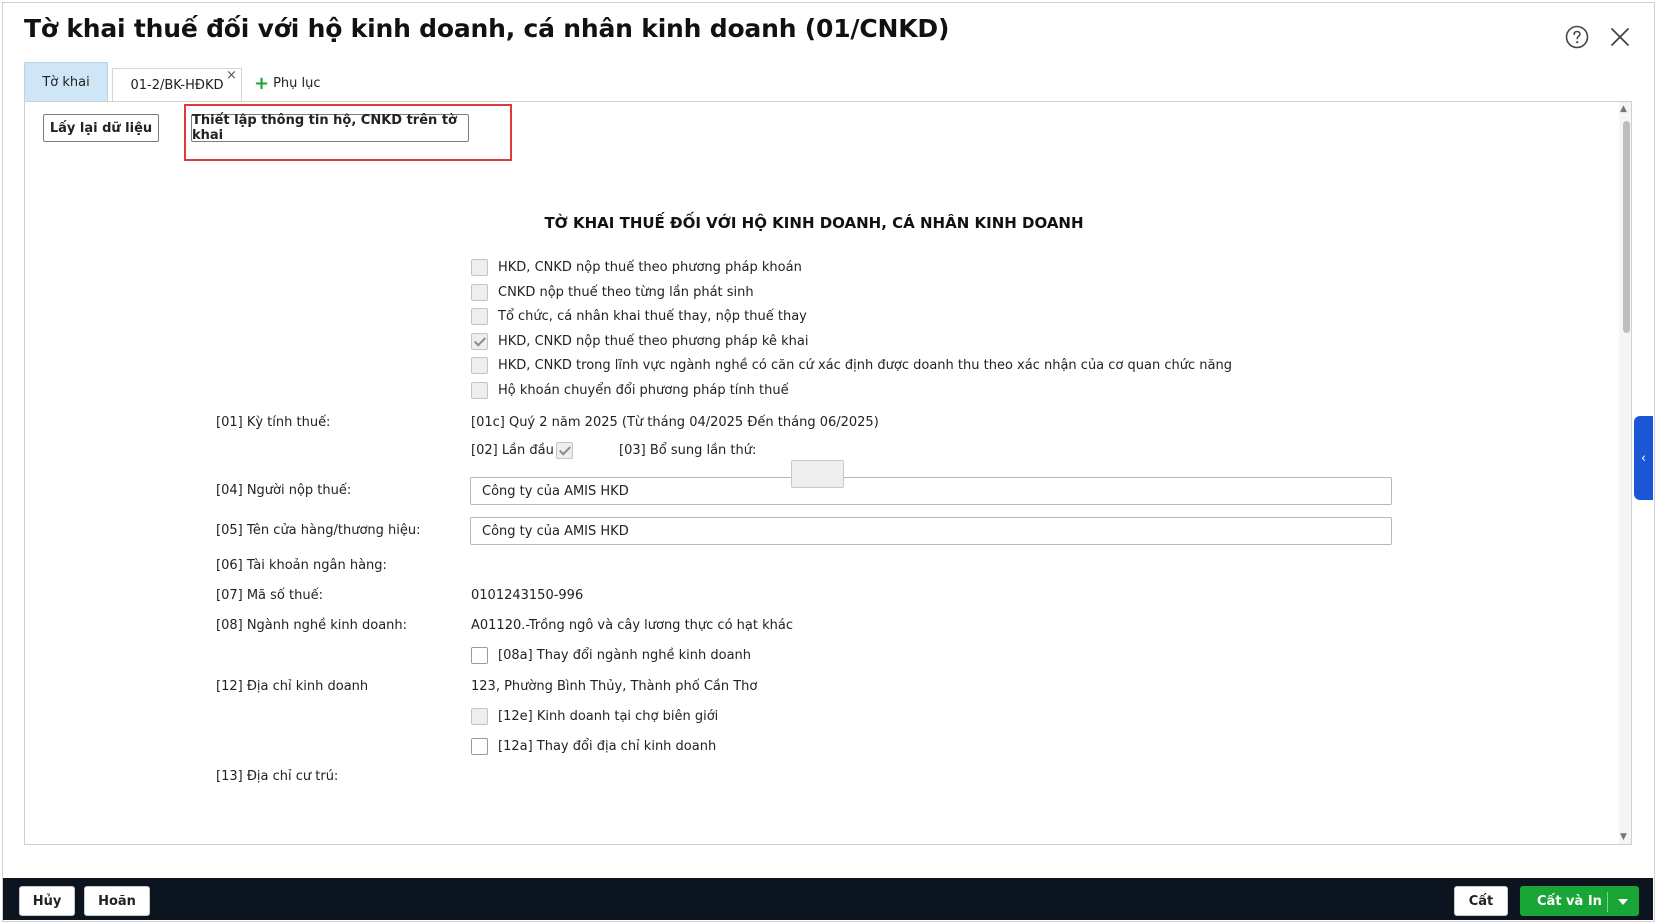  I want to click on supplement-number-field, so click(817, 474).